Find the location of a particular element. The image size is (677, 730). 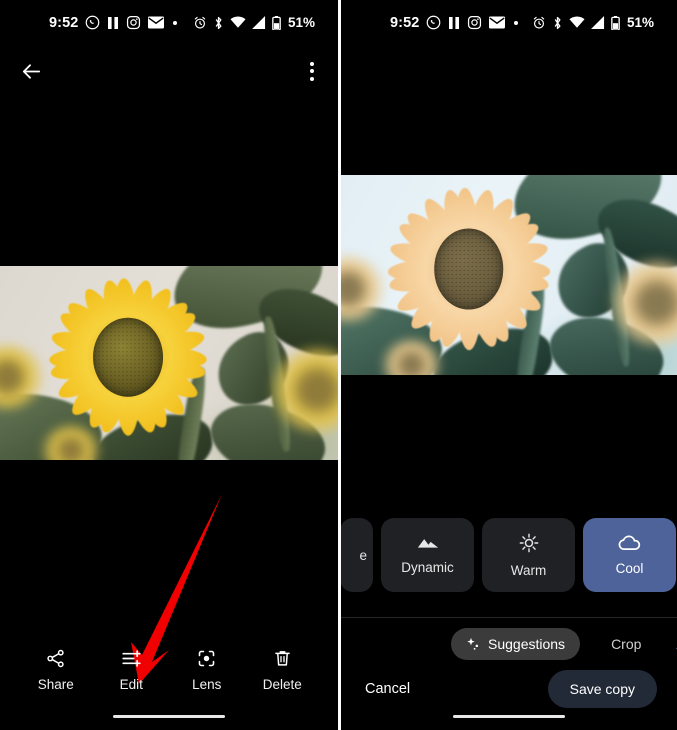

cloud-icon is located at coordinates (630, 542).